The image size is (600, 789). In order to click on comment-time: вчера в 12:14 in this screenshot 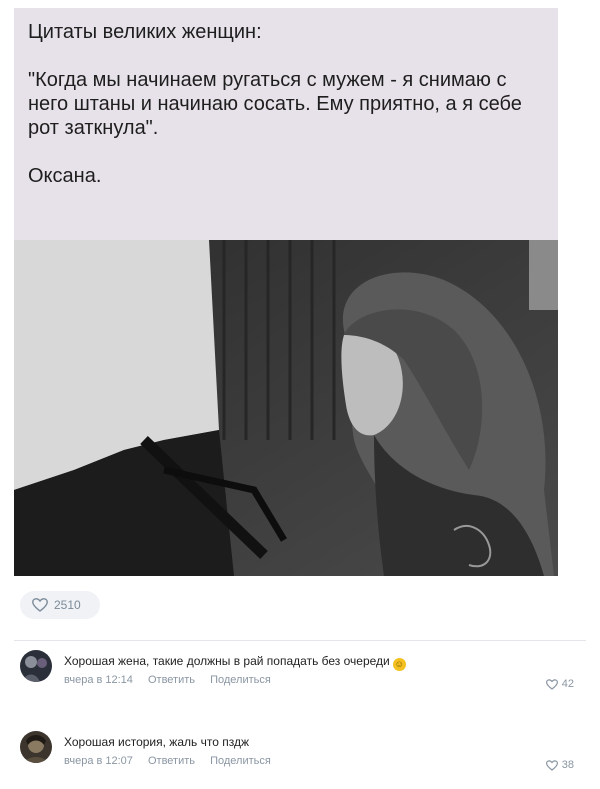, I will do `click(98, 680)`.